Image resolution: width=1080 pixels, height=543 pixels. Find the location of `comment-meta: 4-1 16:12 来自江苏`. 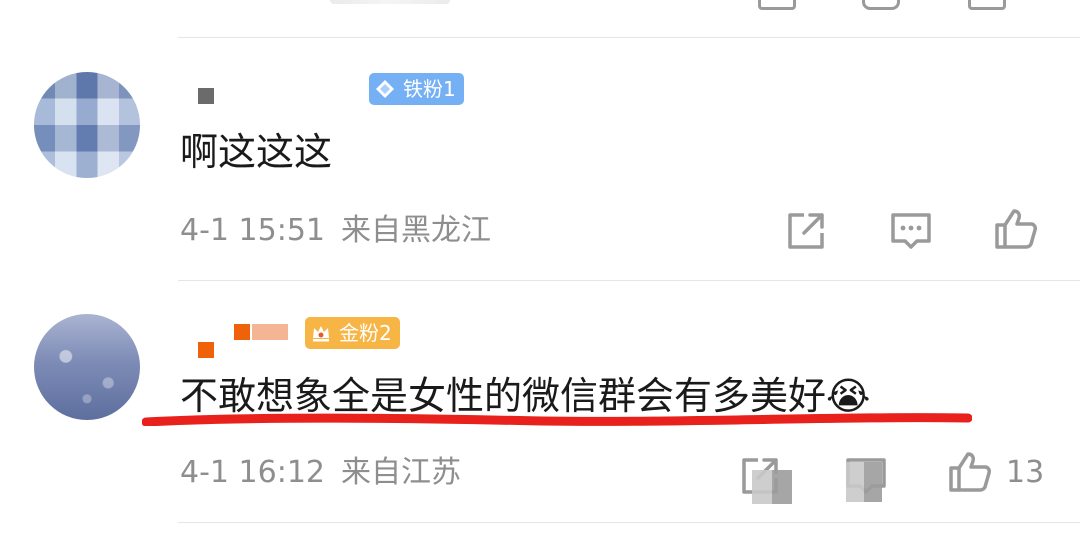

comment-meta: 4-1 16:12 来自江苏 is located at coordinates (320, 473).